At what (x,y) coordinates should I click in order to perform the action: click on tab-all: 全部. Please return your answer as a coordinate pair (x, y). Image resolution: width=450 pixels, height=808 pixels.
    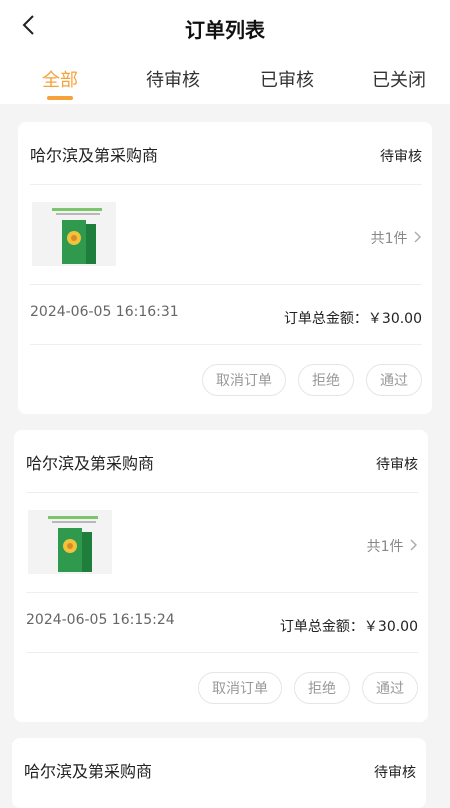
    Looking at the image, I should click on (60, 79).